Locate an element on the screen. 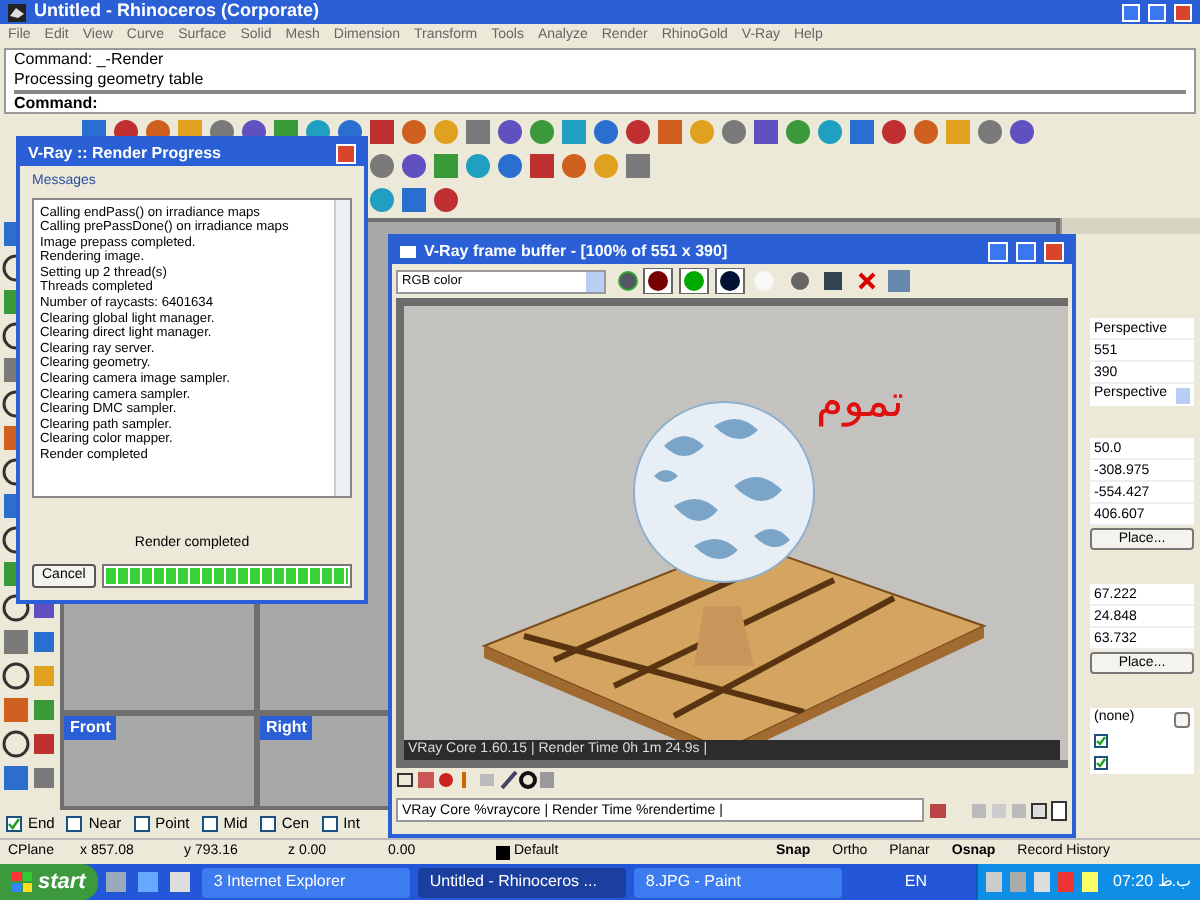  window-title: V-Ray frame buffer - [100% of 551 x 390] is located at coordinates (576, 251).